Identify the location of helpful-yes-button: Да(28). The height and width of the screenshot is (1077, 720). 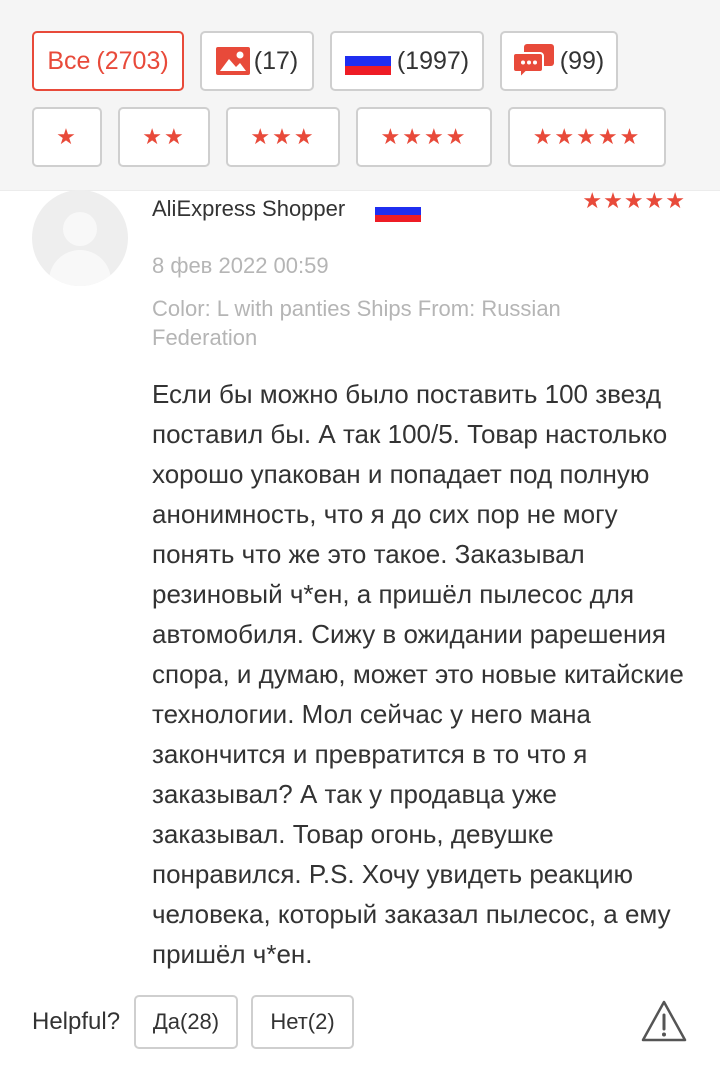
(186, 1022).